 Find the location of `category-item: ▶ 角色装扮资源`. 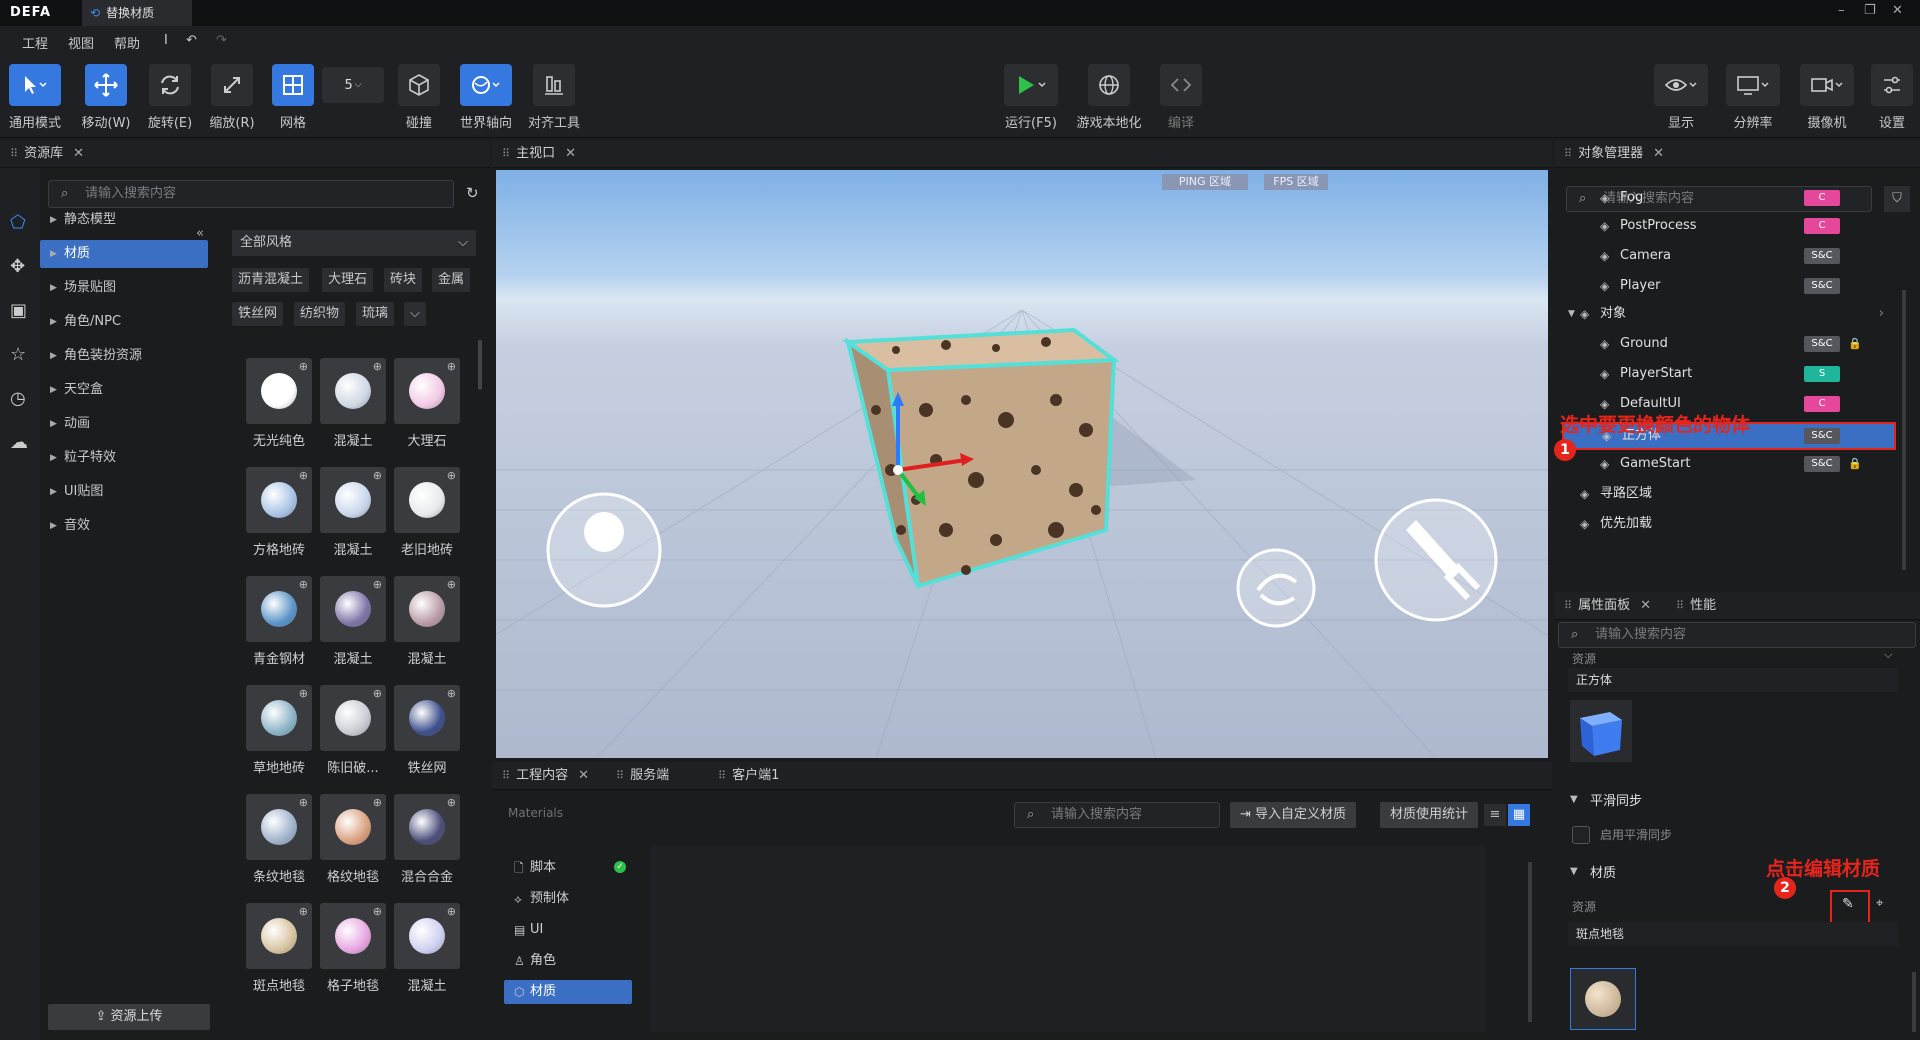

category-item: ▶ 角色装扮资源 is located at coordinates (124, 356).